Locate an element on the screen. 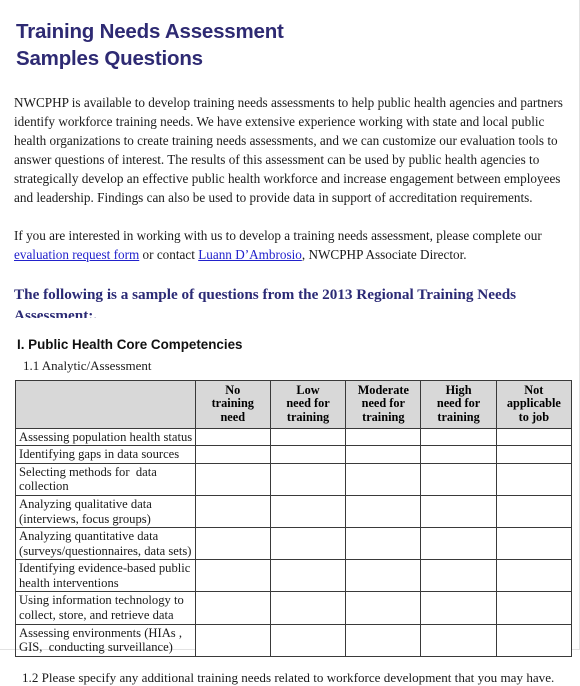  evaluation-request-form-link: evaluation request form is located at coordinates (76, 254).